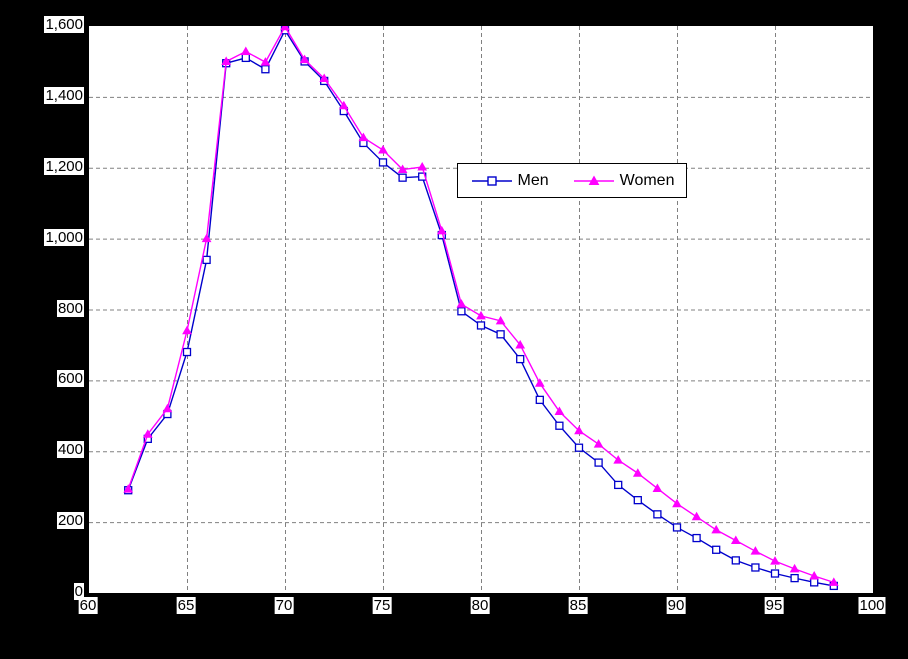 This screenshot has width=908, height=659. I want to click on x-tick-label: 80, so click(480, 605).